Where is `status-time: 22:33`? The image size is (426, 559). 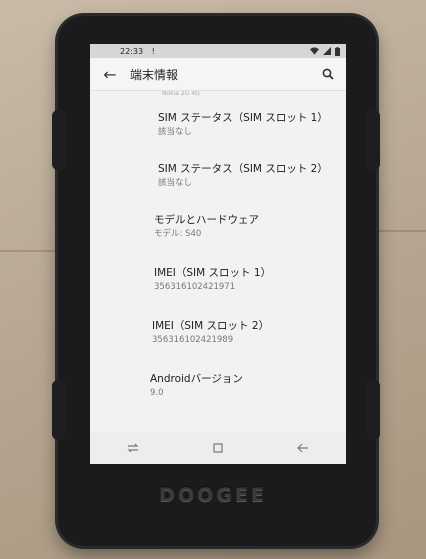 status-time: 22:33 is located at coordinates (132, 51).